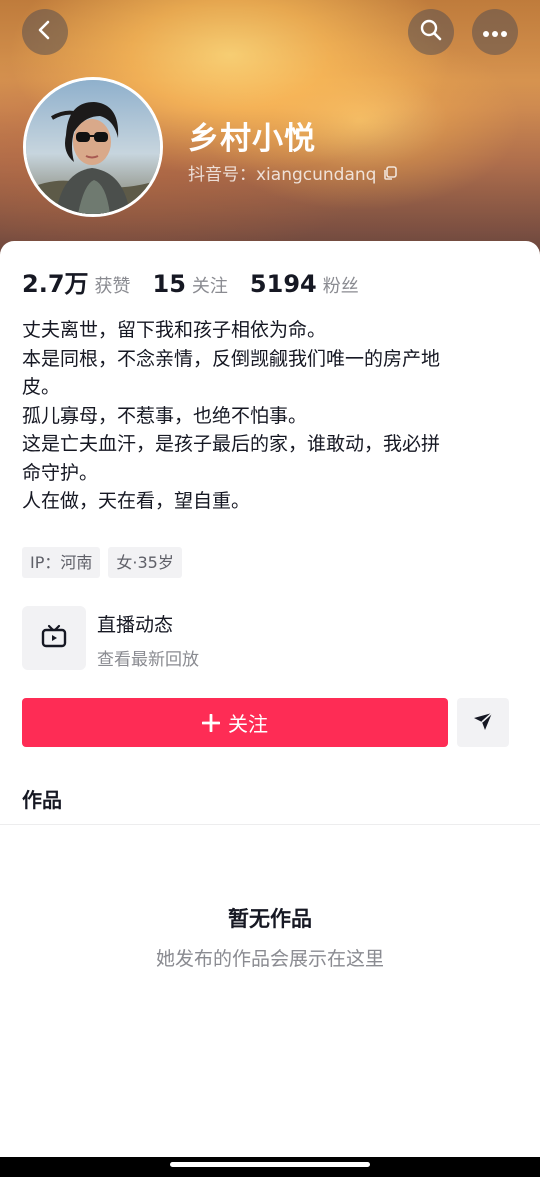 The image size is (540, 1177). Describe the element at coordinates (42, 798) in the screenshot. I see `works-tab: 作品` at that location.